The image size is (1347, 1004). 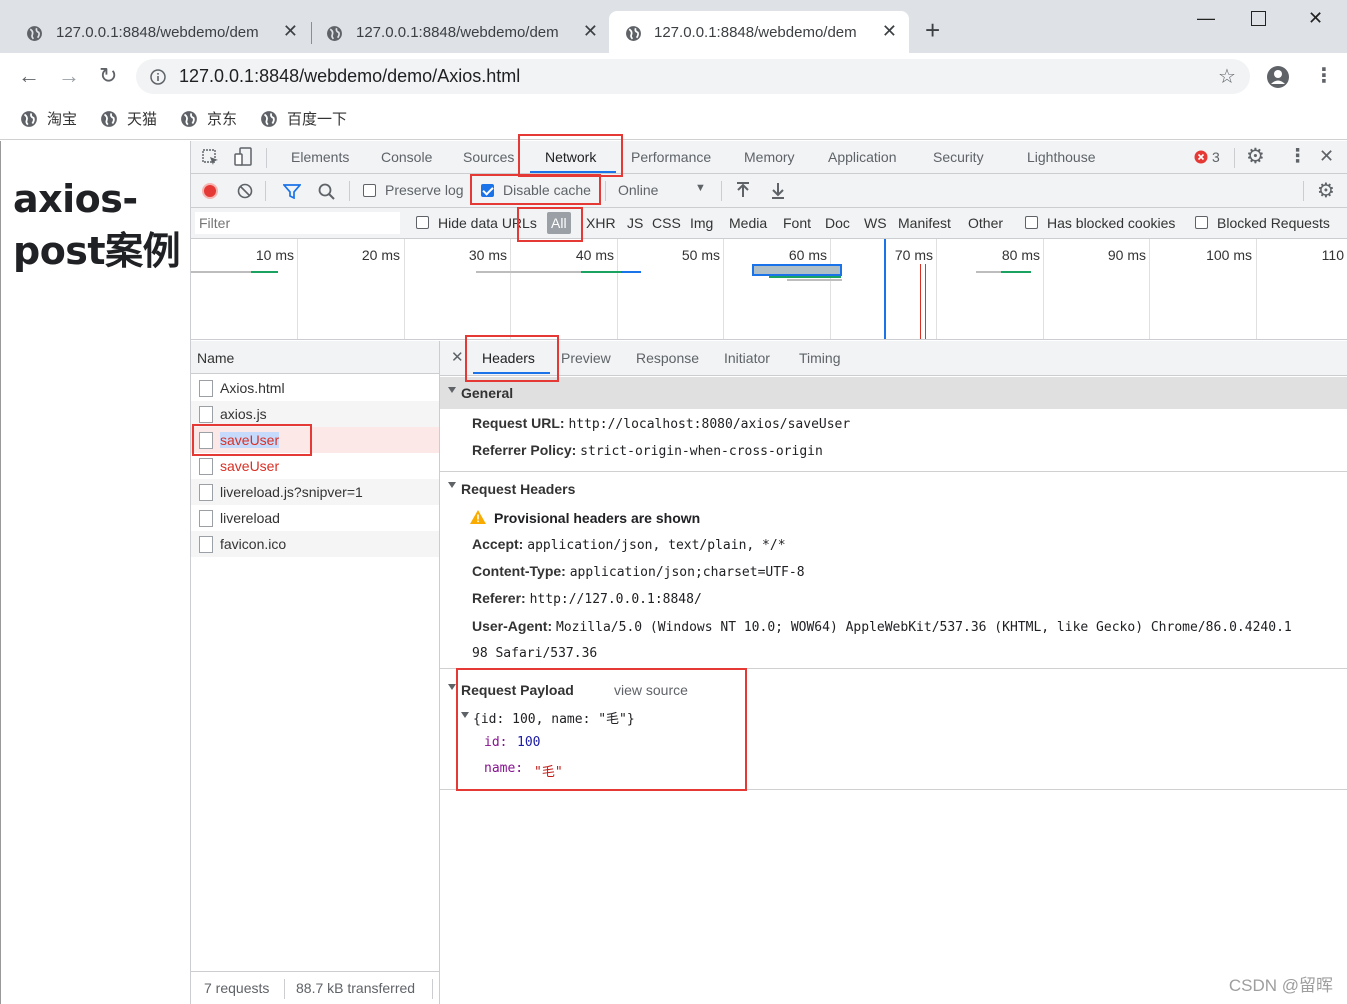 I want to click on reload-icon: ↻, so click(x=108, y=76).